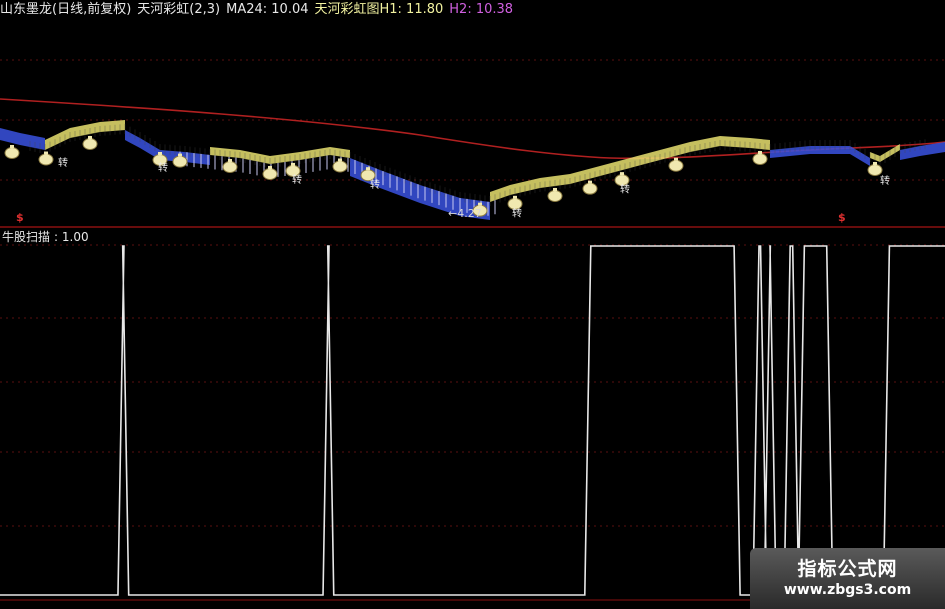  I want to click on low-price-label: ←4.27, so click(465, 213).